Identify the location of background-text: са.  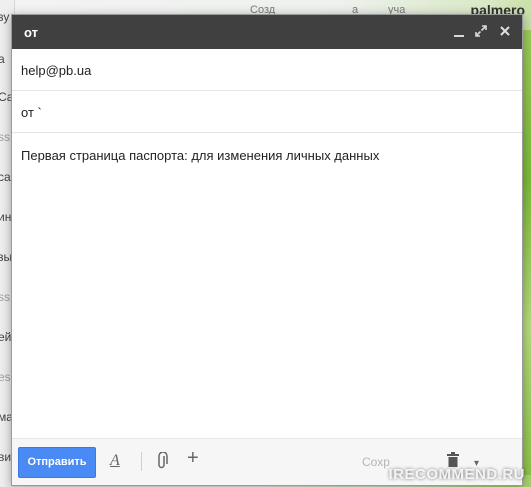
(5, 177).